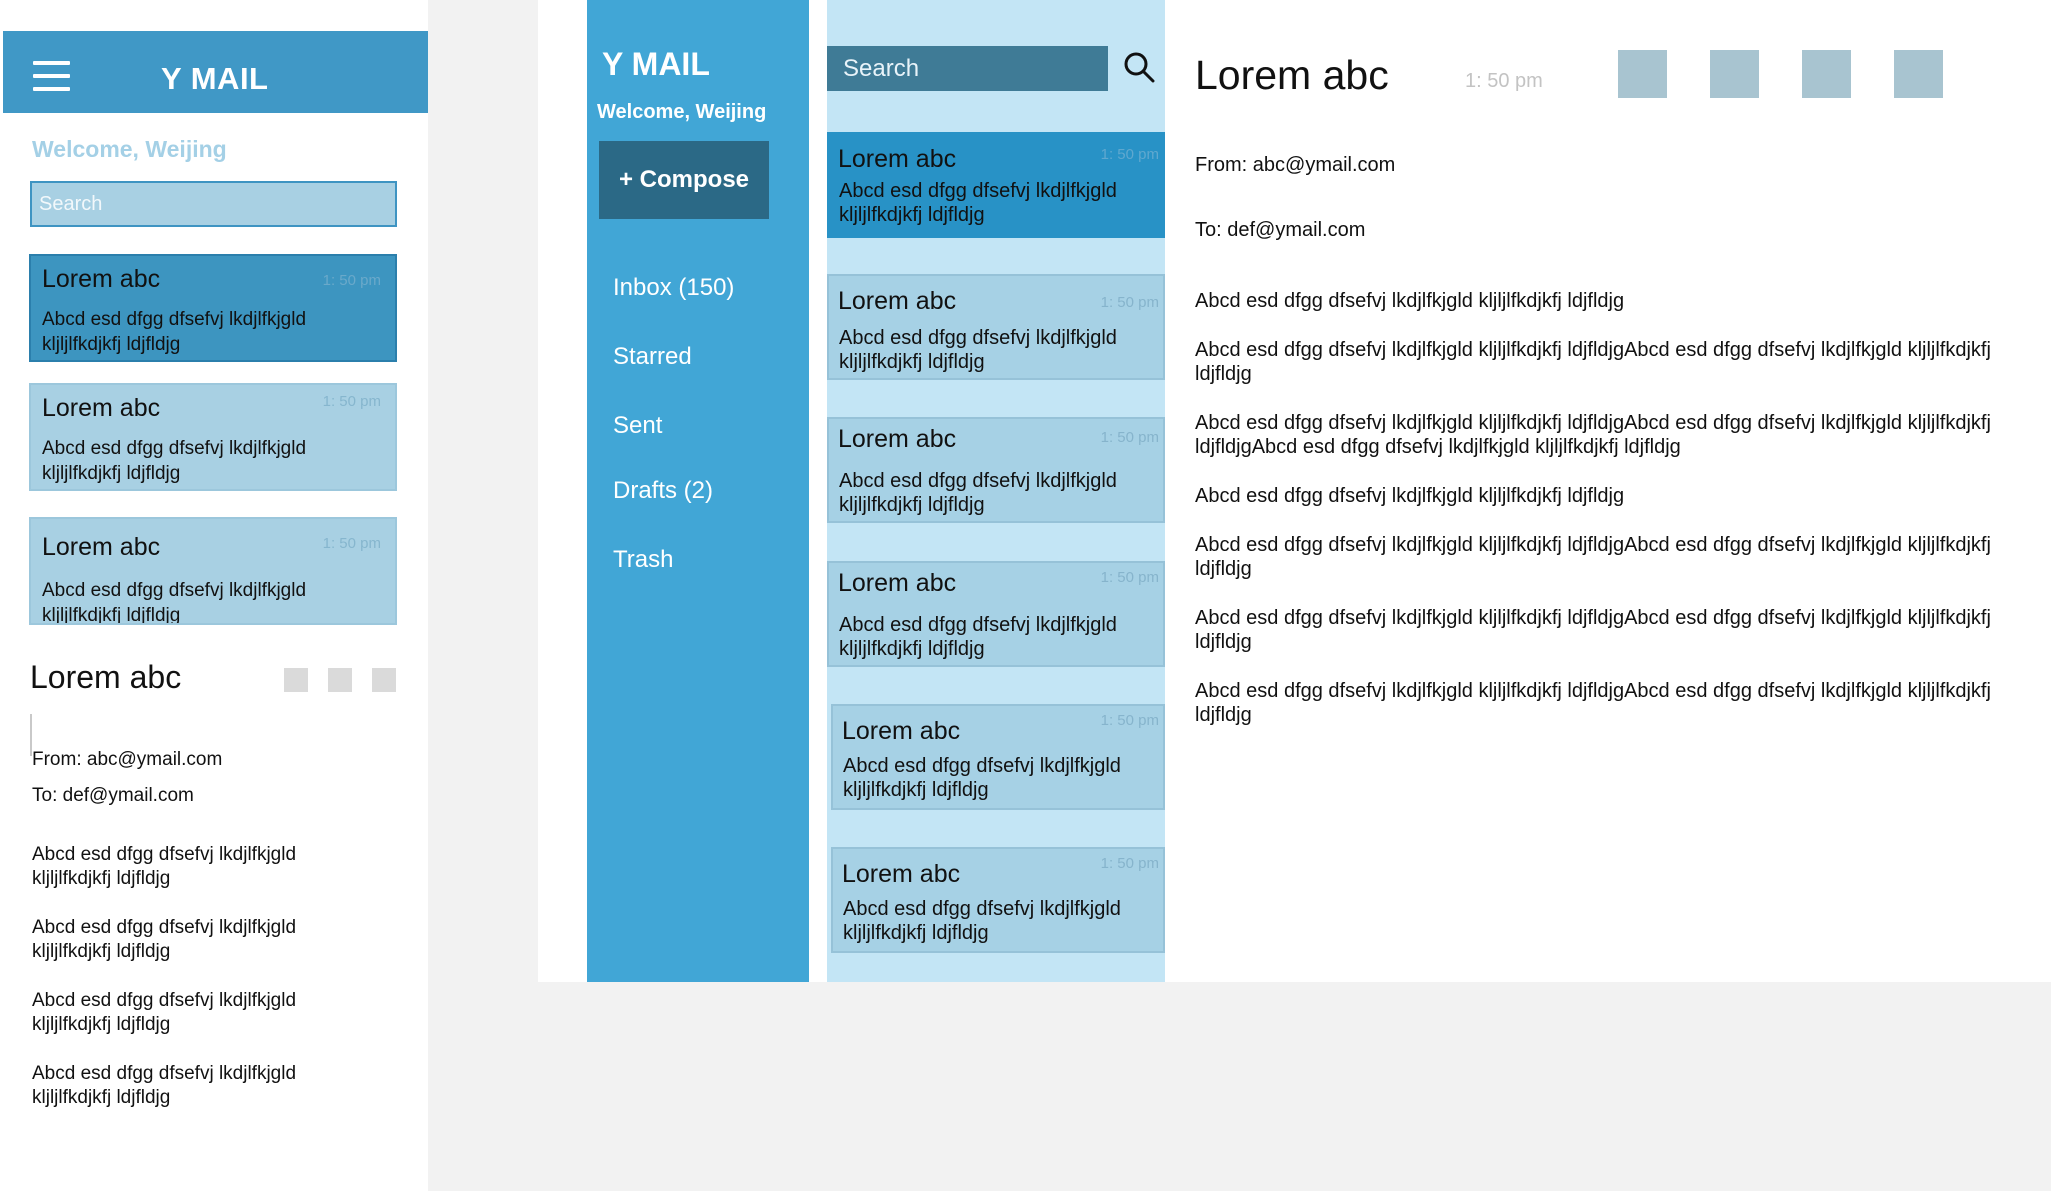 This screenshot has height=1191, width=2051. What do you see at coordinates (1504, 81) in the screenshot?
I see `reader-time: 1: 50 pm` at bounding box center [1504, 81].